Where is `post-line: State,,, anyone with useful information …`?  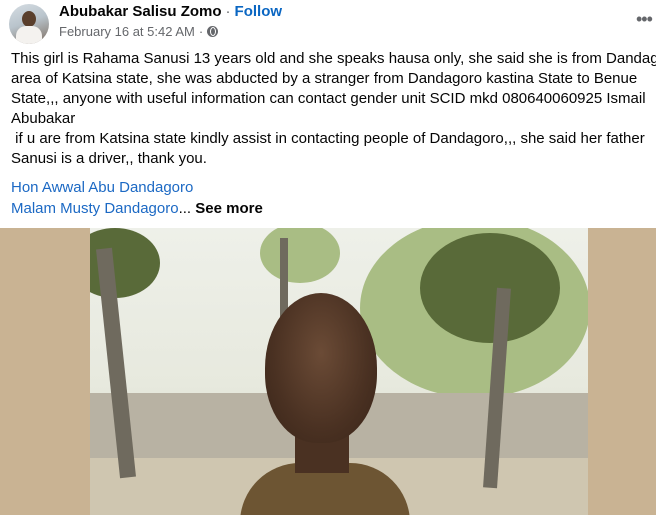
post-line: State,,, anyone with useful information … is located at coordinates (328, 98).